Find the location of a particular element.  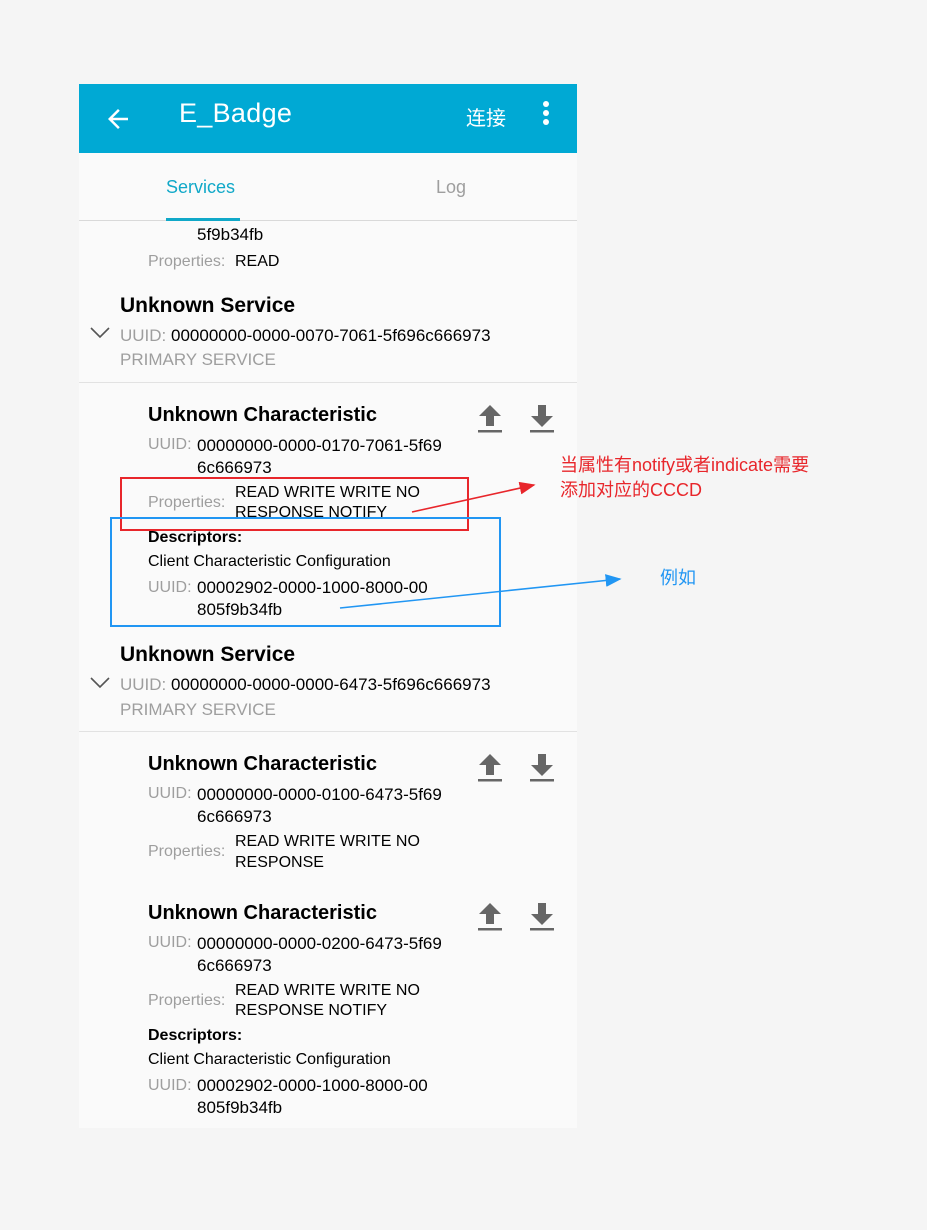

connect-button: 连接 is located at coordinates (486, 116).